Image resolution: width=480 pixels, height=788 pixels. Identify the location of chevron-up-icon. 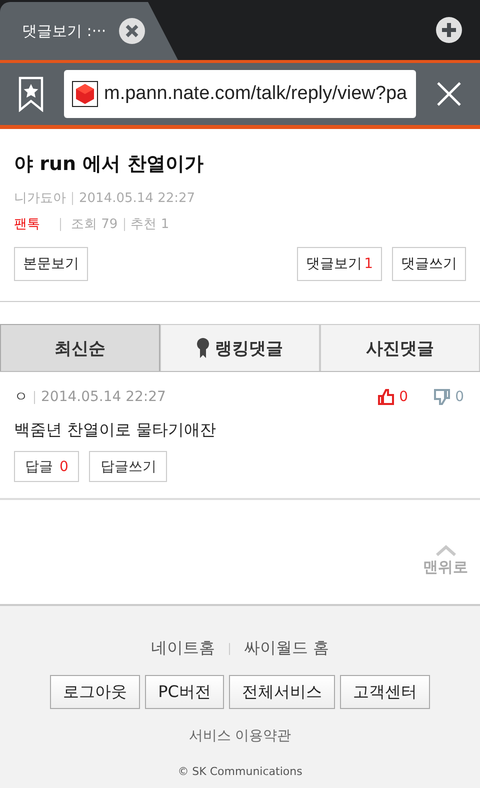
(445, 550).